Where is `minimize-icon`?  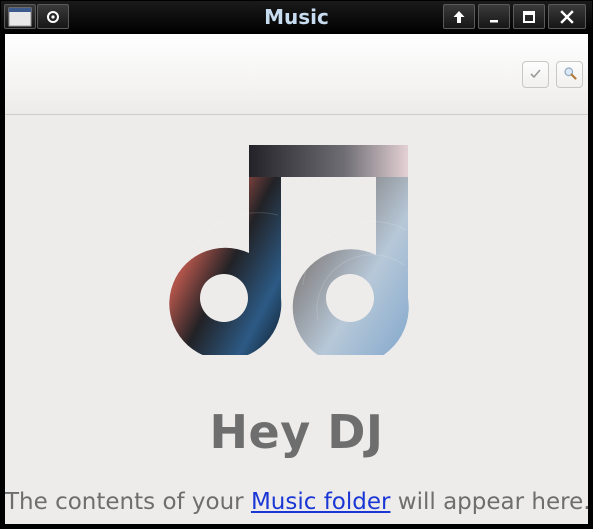 minimize-icon is located at coordinates (494, 16).